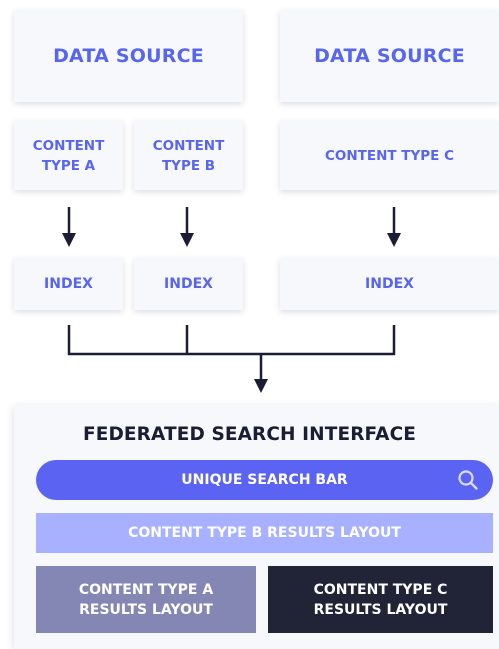  I want to click on content-type-c-results-layout: CONTENT TYPE C RESULTS LAYOUT, so click(380, 599).